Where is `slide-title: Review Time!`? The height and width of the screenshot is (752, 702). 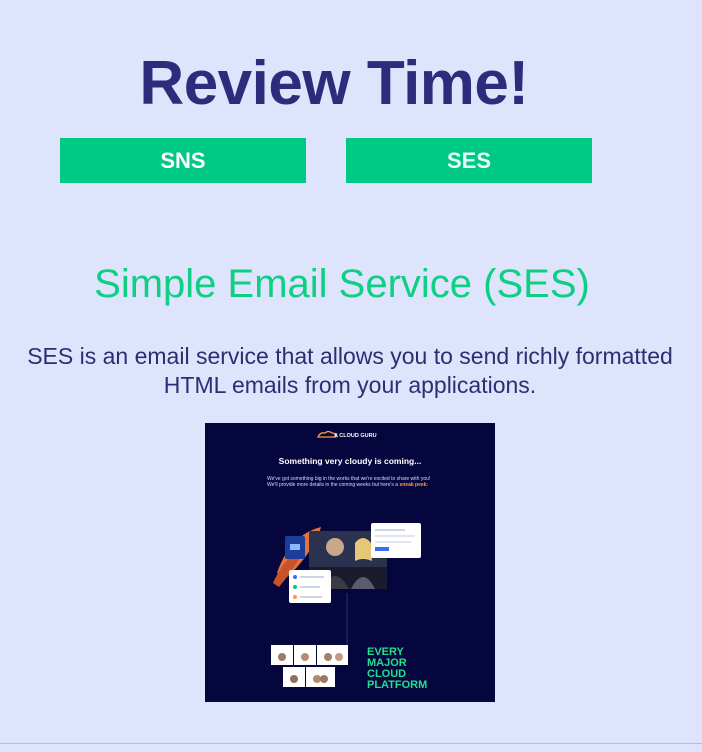 slide-title: Review Time! is located at coordinates (334, 83).